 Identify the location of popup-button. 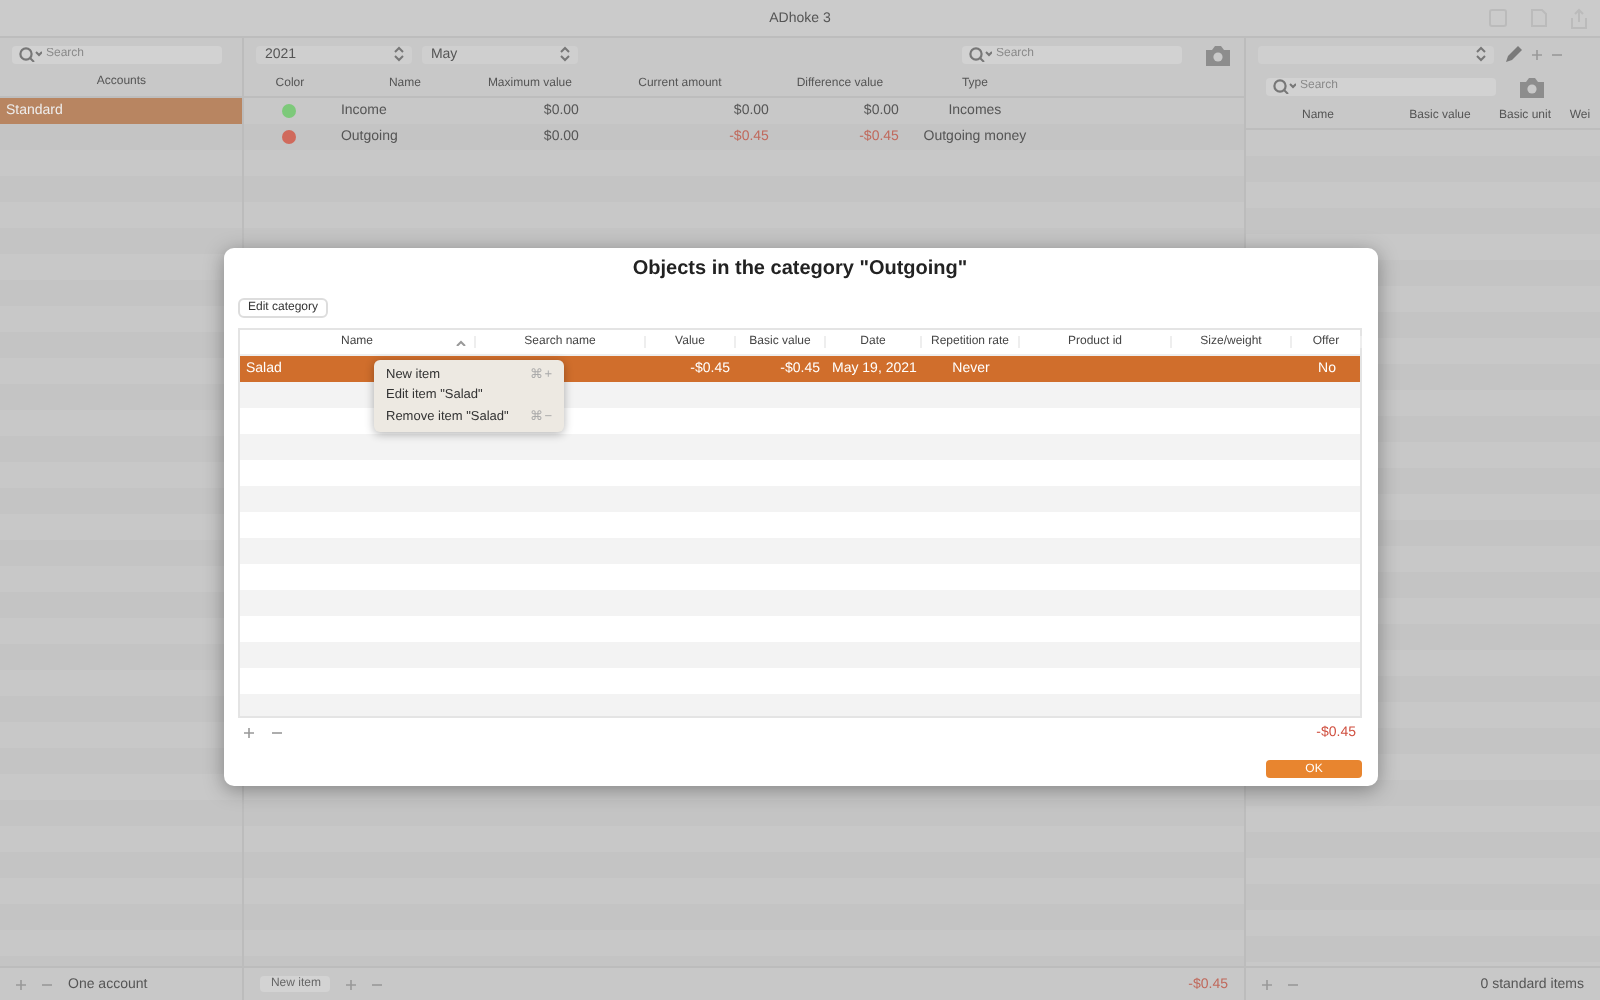
(1376, 54).